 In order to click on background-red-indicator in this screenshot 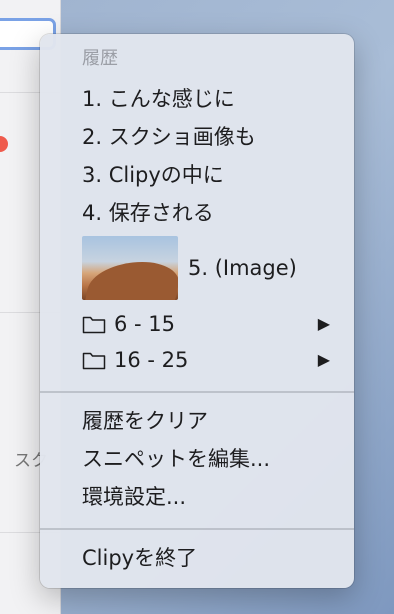, I will do `click(4, 144)`.